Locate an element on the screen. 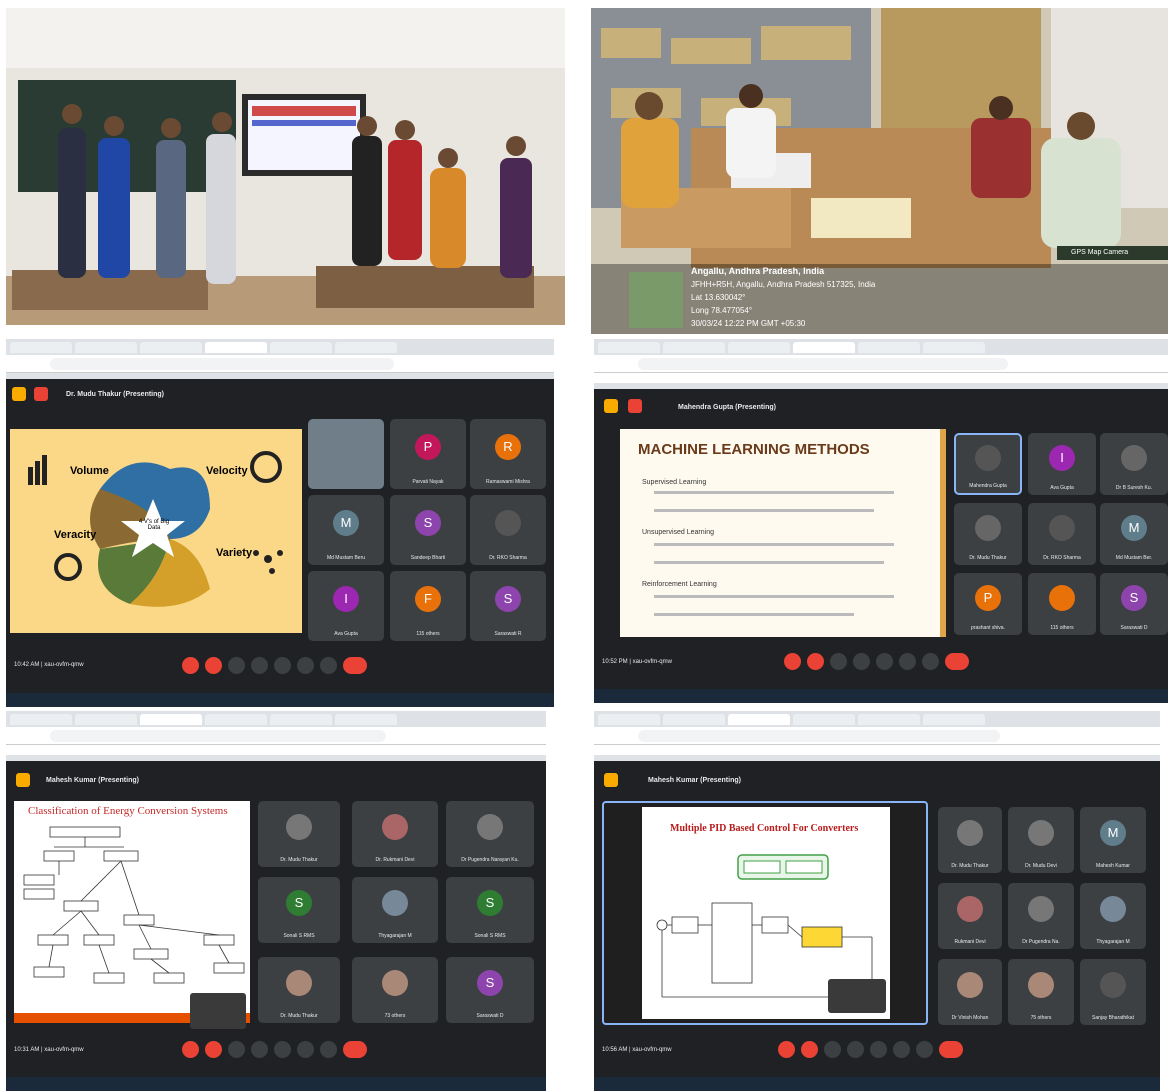 The image size is (1168, 1091). participant-tile: Dr. Mudu Devi is located at coordinates (1041, 840).